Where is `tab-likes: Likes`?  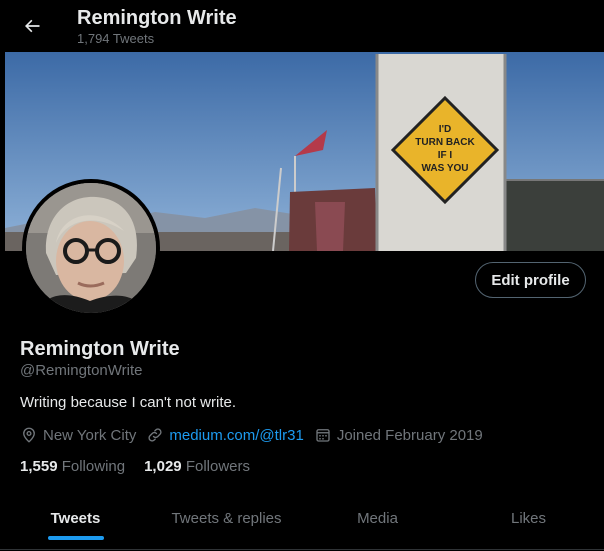 tab-likes: Likes is located at coordinates (528, 518).